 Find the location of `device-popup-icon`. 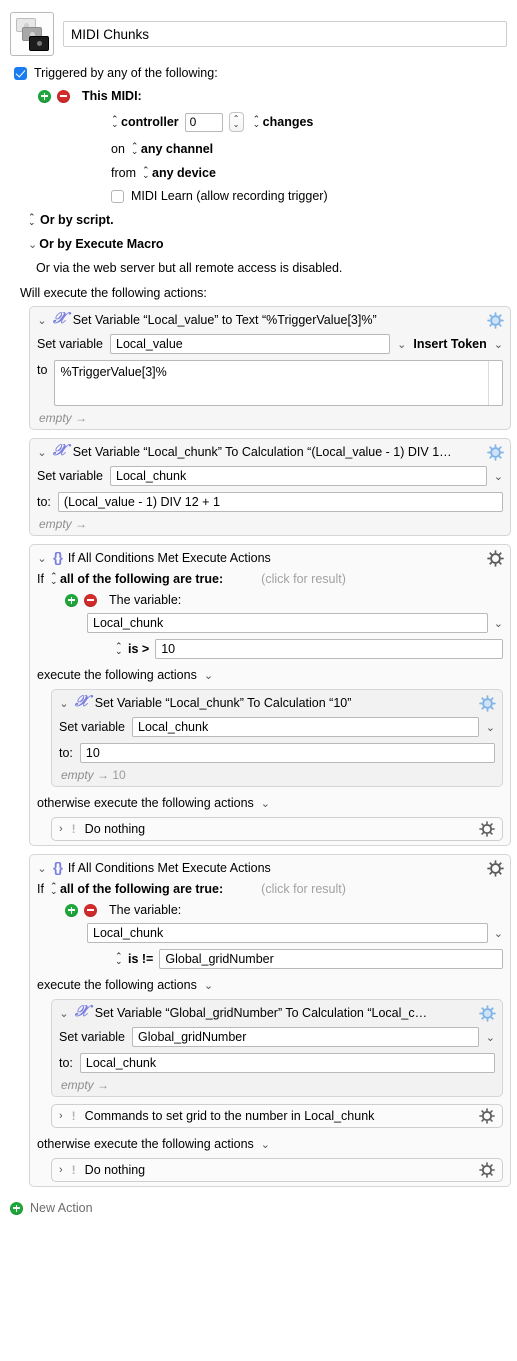

device-popup-icon is located at coordinates (145, 173).